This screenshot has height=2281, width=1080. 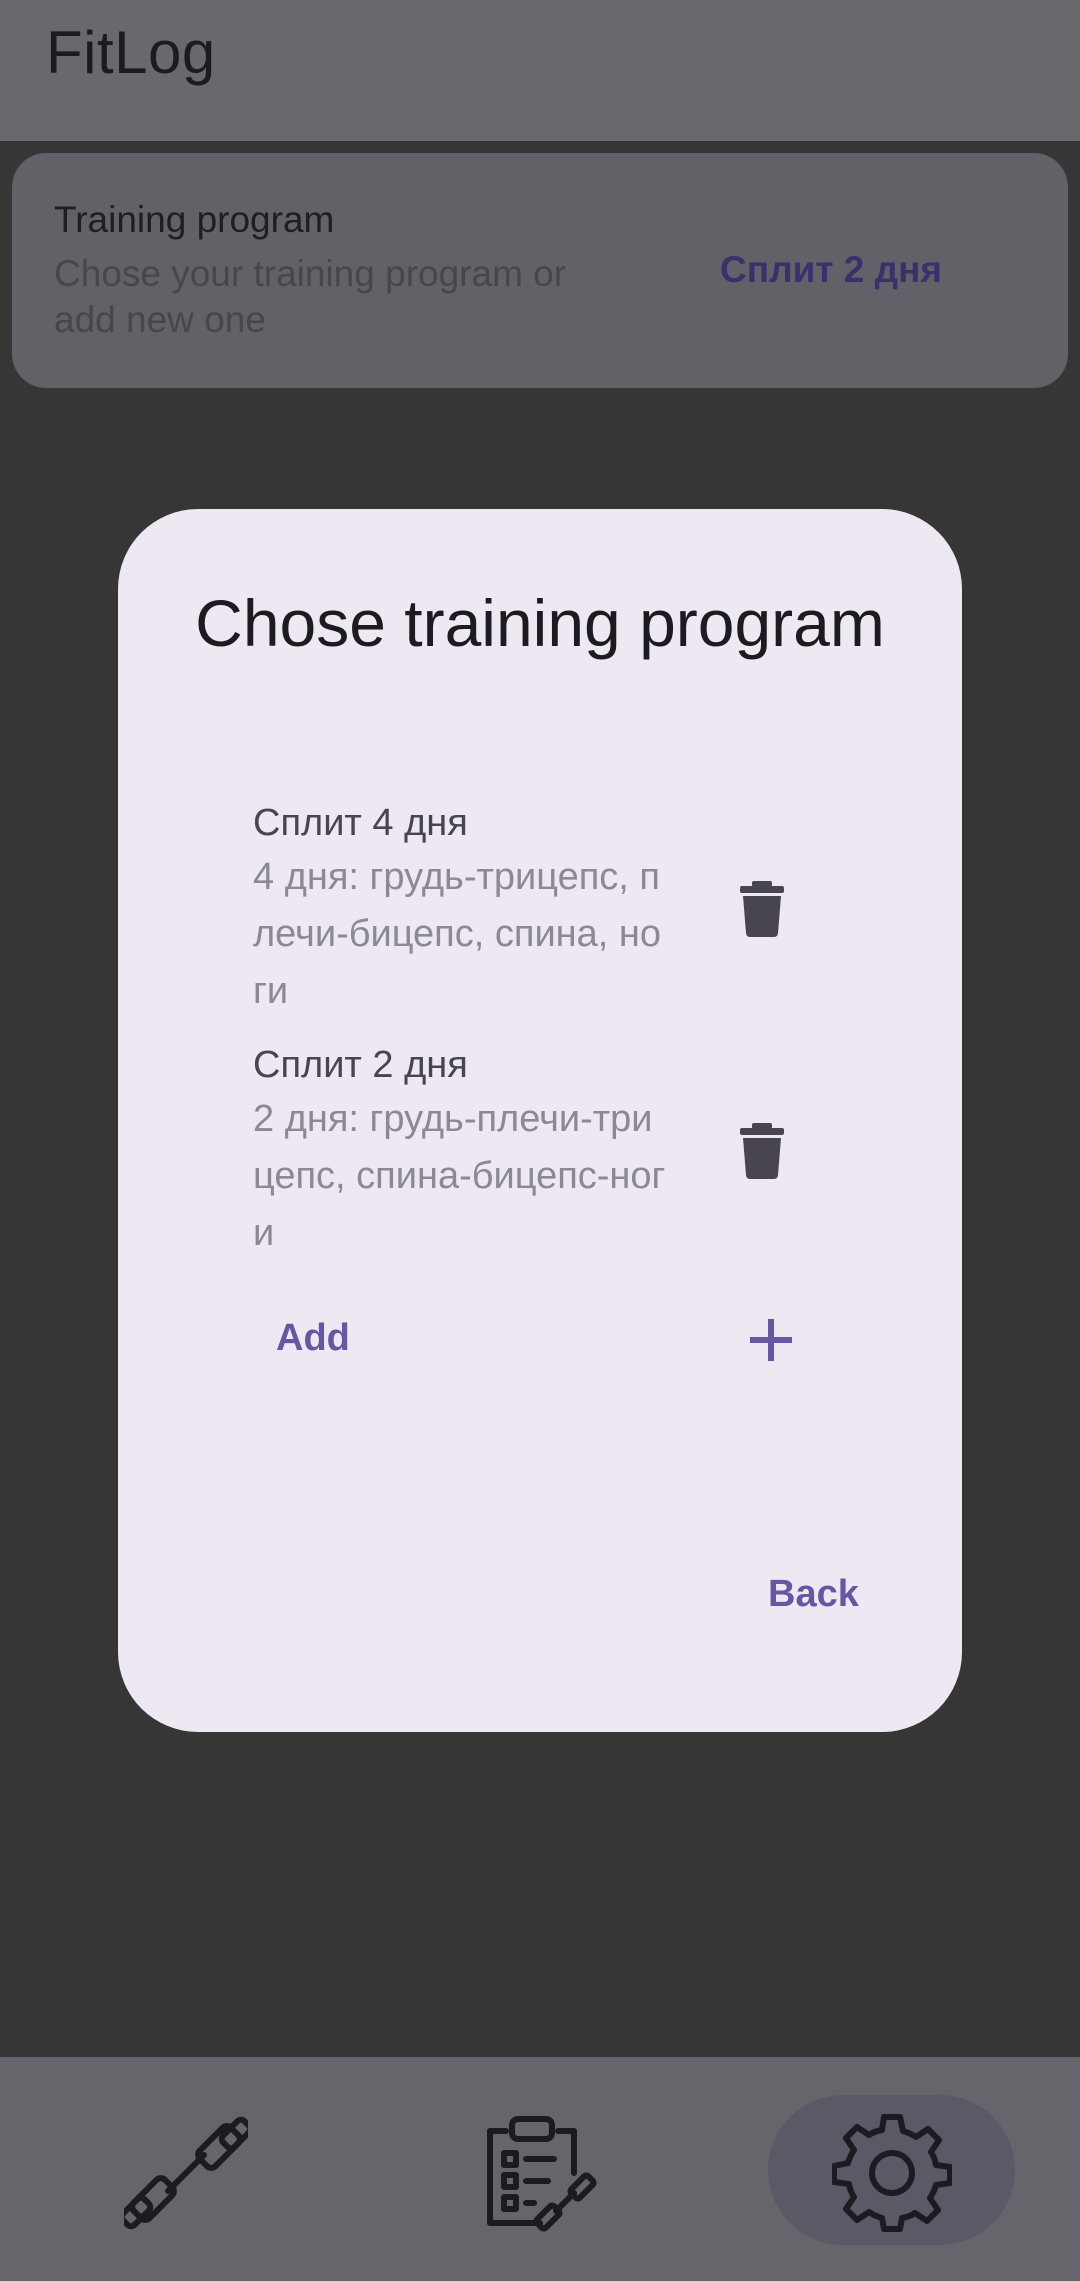 What do you see at coordinates (540, 70) in the screenshot?
I see `top-app-bar: FitLog` at bounding box center [540, 70].